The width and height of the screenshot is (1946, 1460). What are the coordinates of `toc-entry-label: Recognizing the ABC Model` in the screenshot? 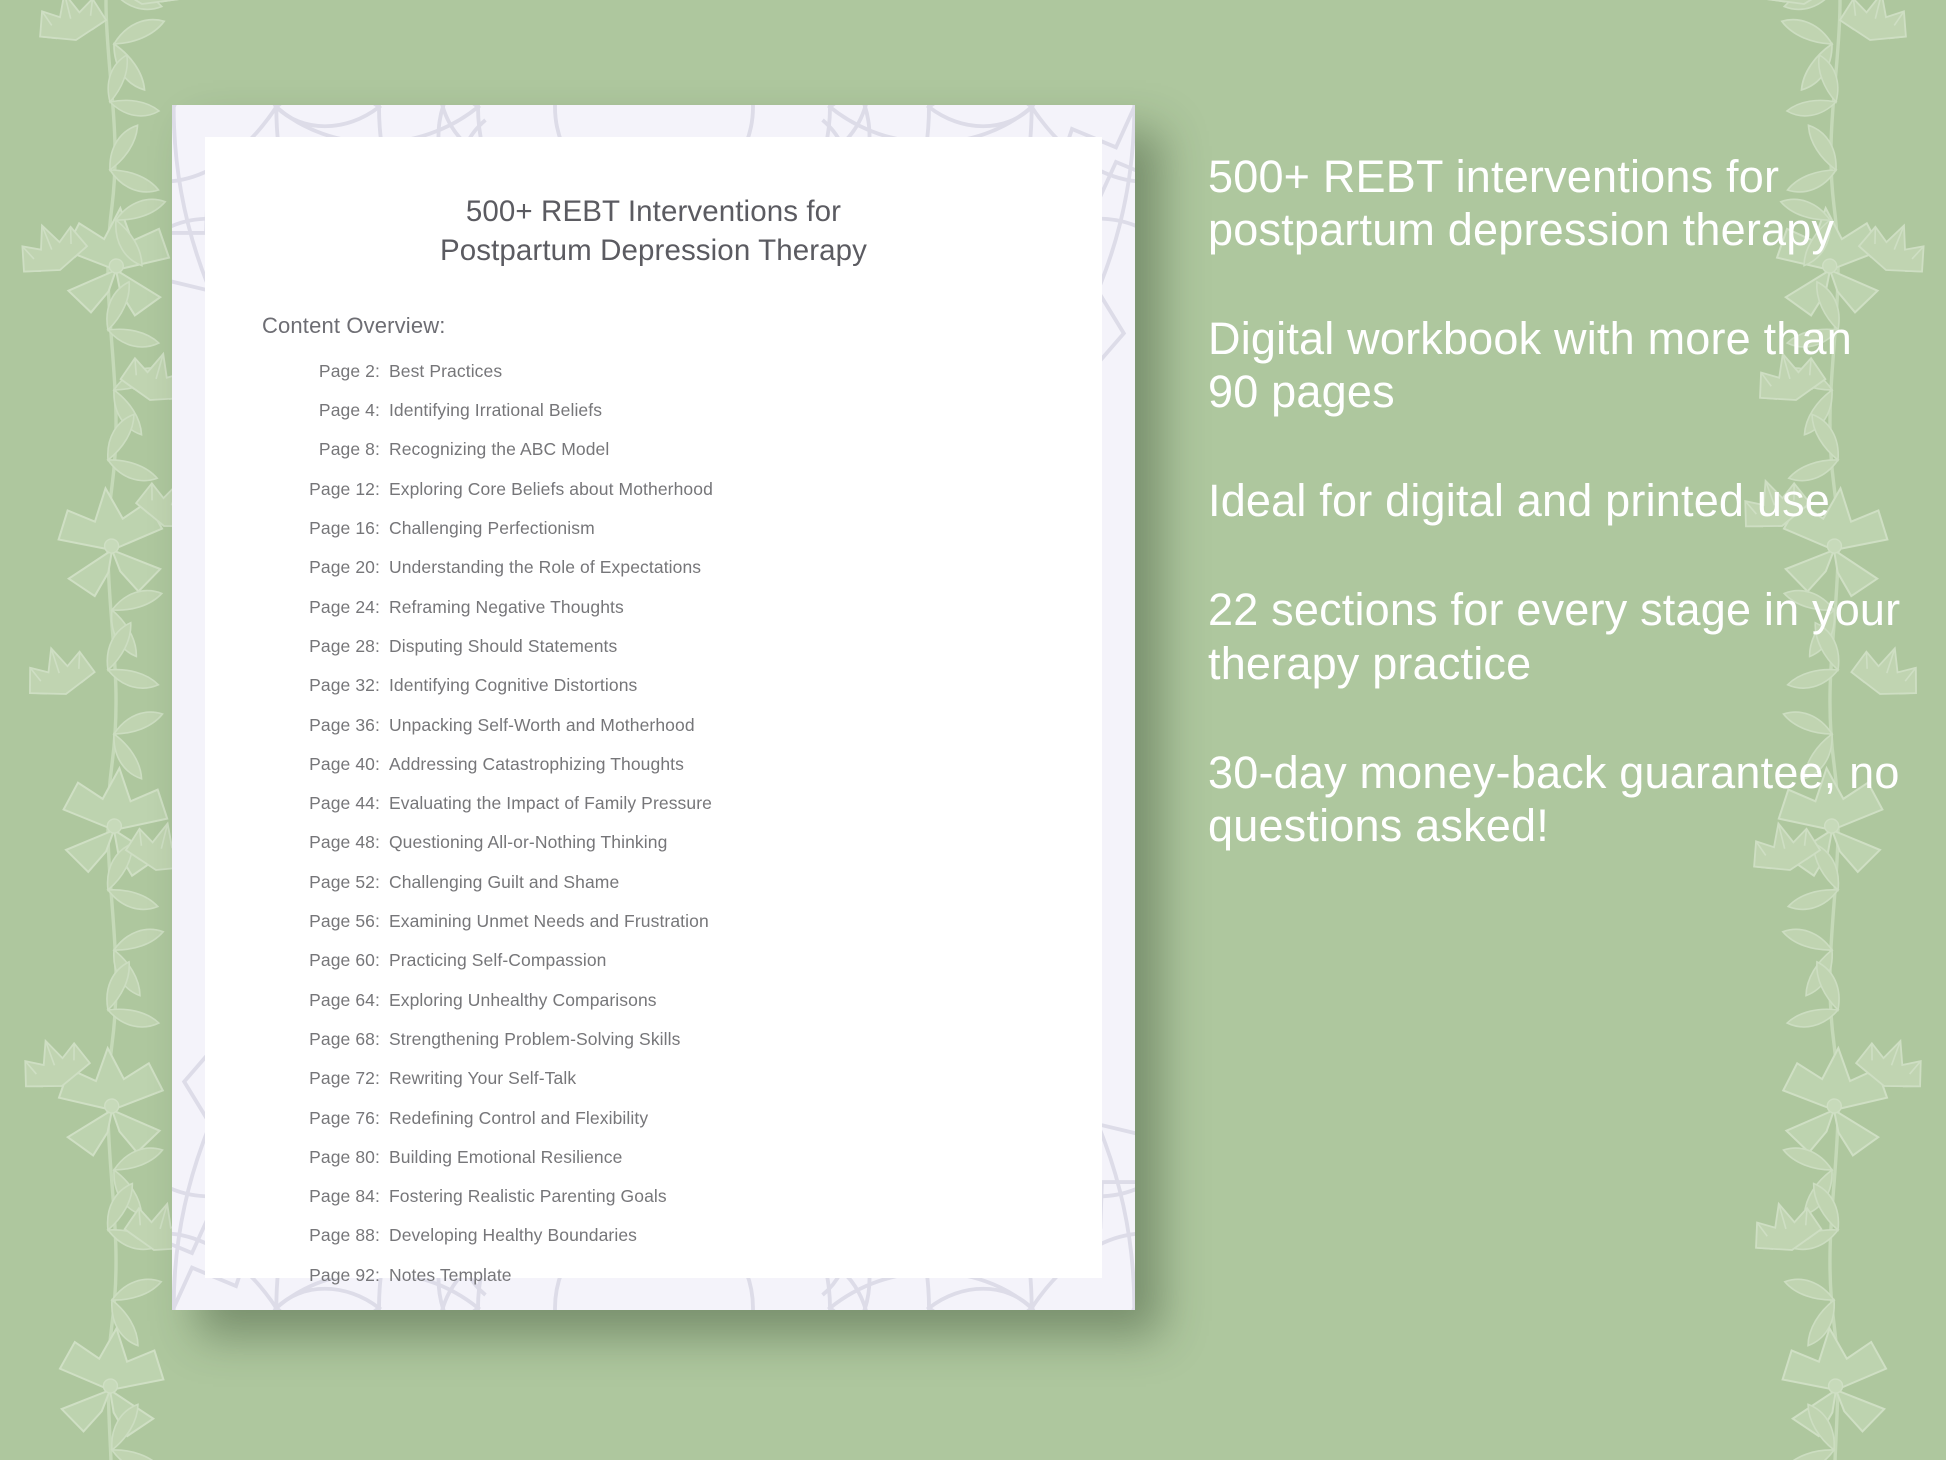 It's located at (499, 449).